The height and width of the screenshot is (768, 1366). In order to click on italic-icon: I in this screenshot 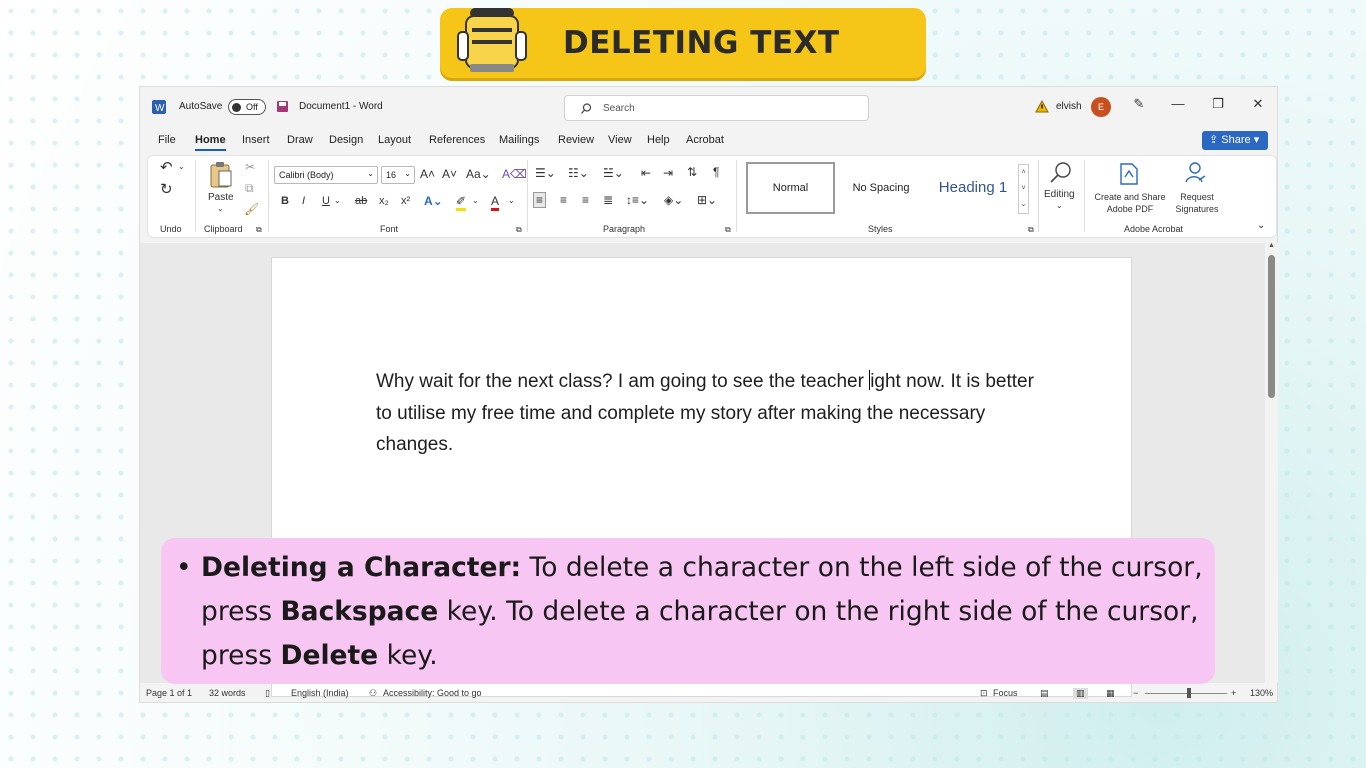, I will do `click(303, 201)`.